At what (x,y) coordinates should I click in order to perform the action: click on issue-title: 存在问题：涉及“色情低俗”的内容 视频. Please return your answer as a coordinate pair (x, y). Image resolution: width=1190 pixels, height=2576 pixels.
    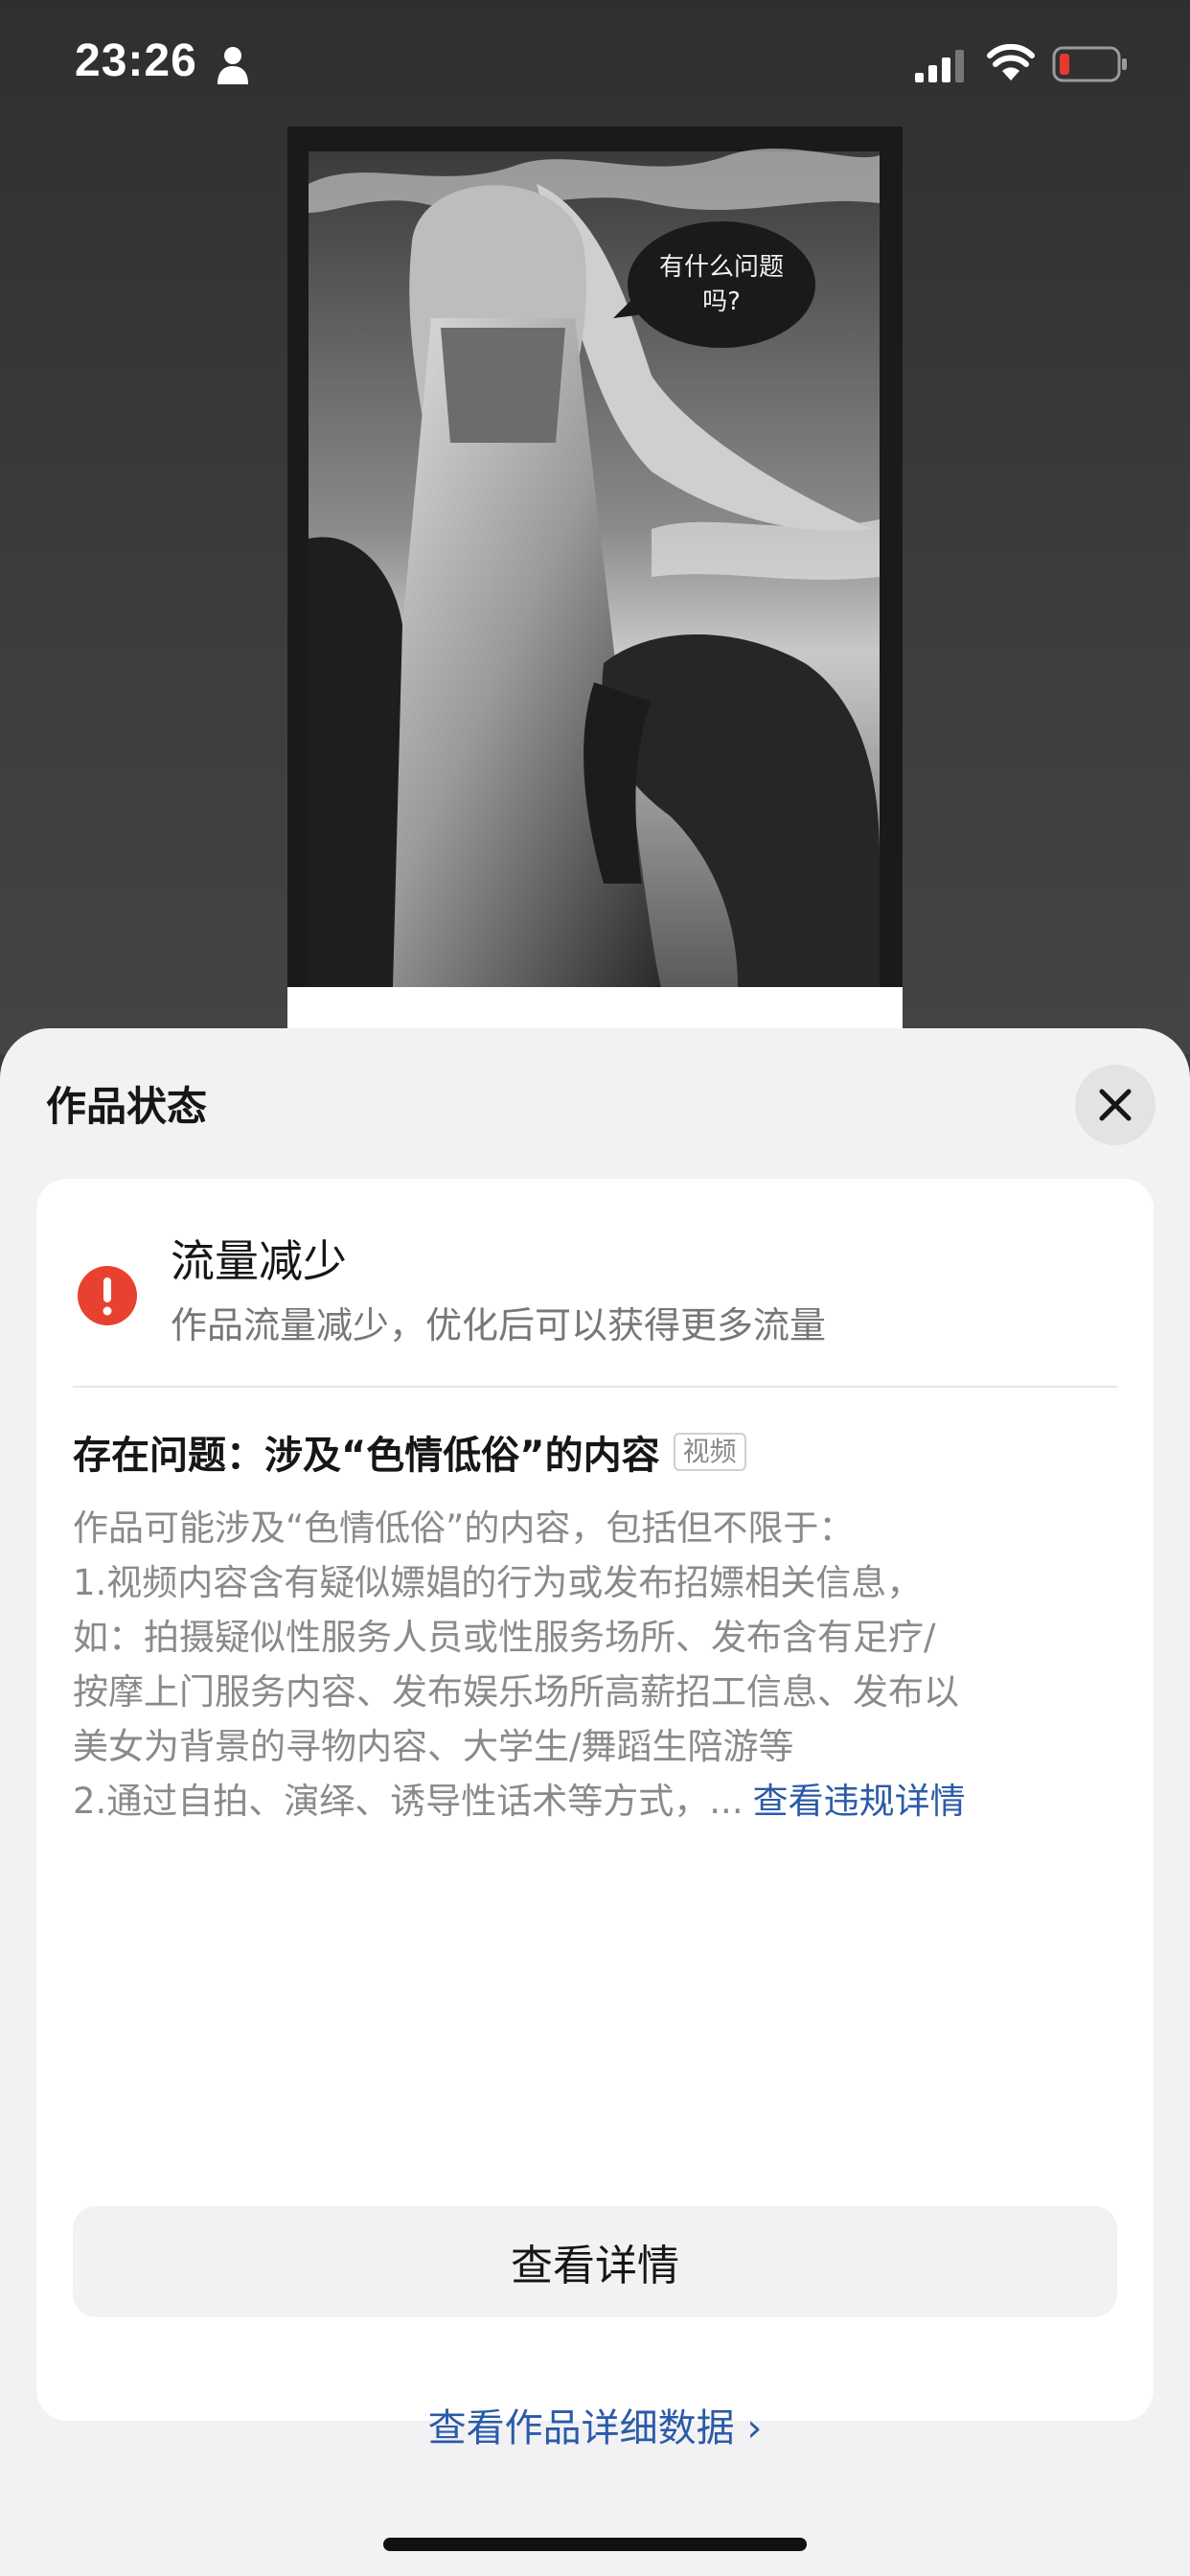
    Looking at the image, I should click on (410, 1452).